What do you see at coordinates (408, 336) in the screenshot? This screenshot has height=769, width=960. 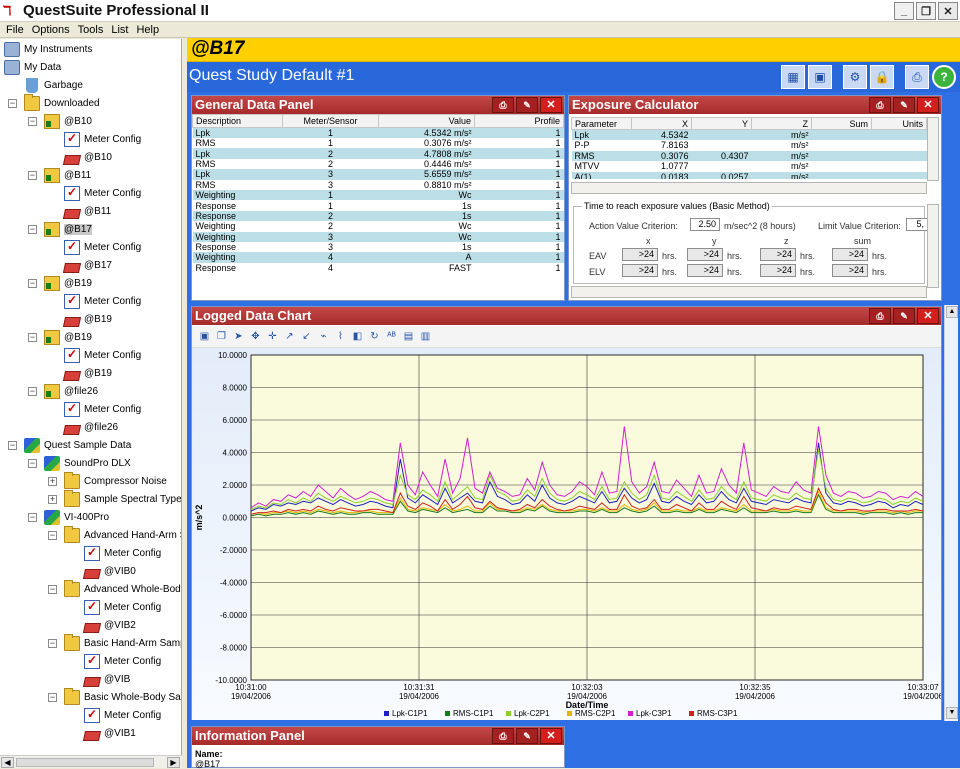 I see `properties-icon: ▤` at bounding box center [408, 336].